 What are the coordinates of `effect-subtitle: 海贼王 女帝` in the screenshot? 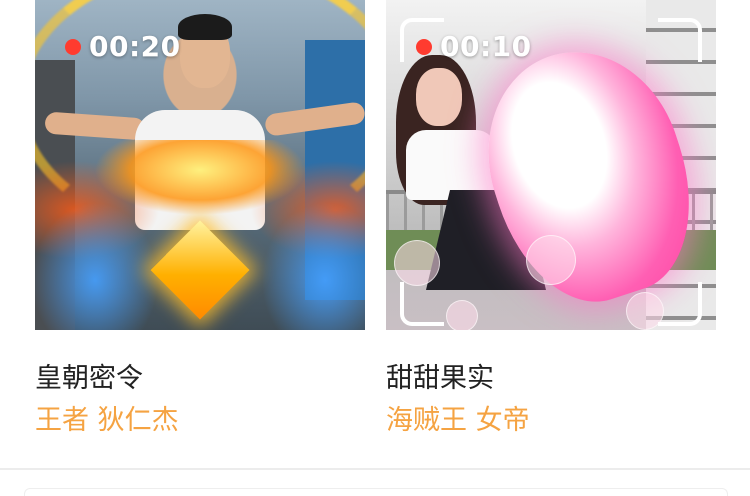 It's located at (458, 420).